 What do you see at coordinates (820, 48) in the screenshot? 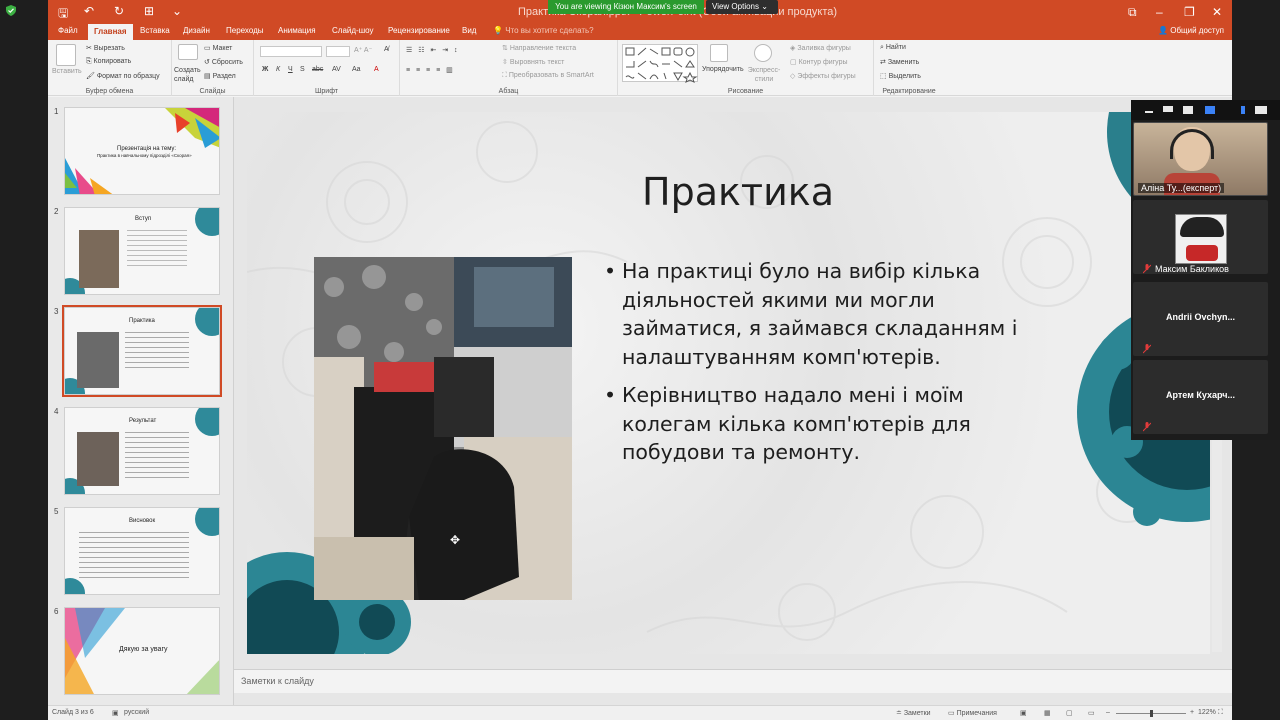
I see `shape-fill-button: ◈ Заливка фигуры` at bounding box center [820, 48].